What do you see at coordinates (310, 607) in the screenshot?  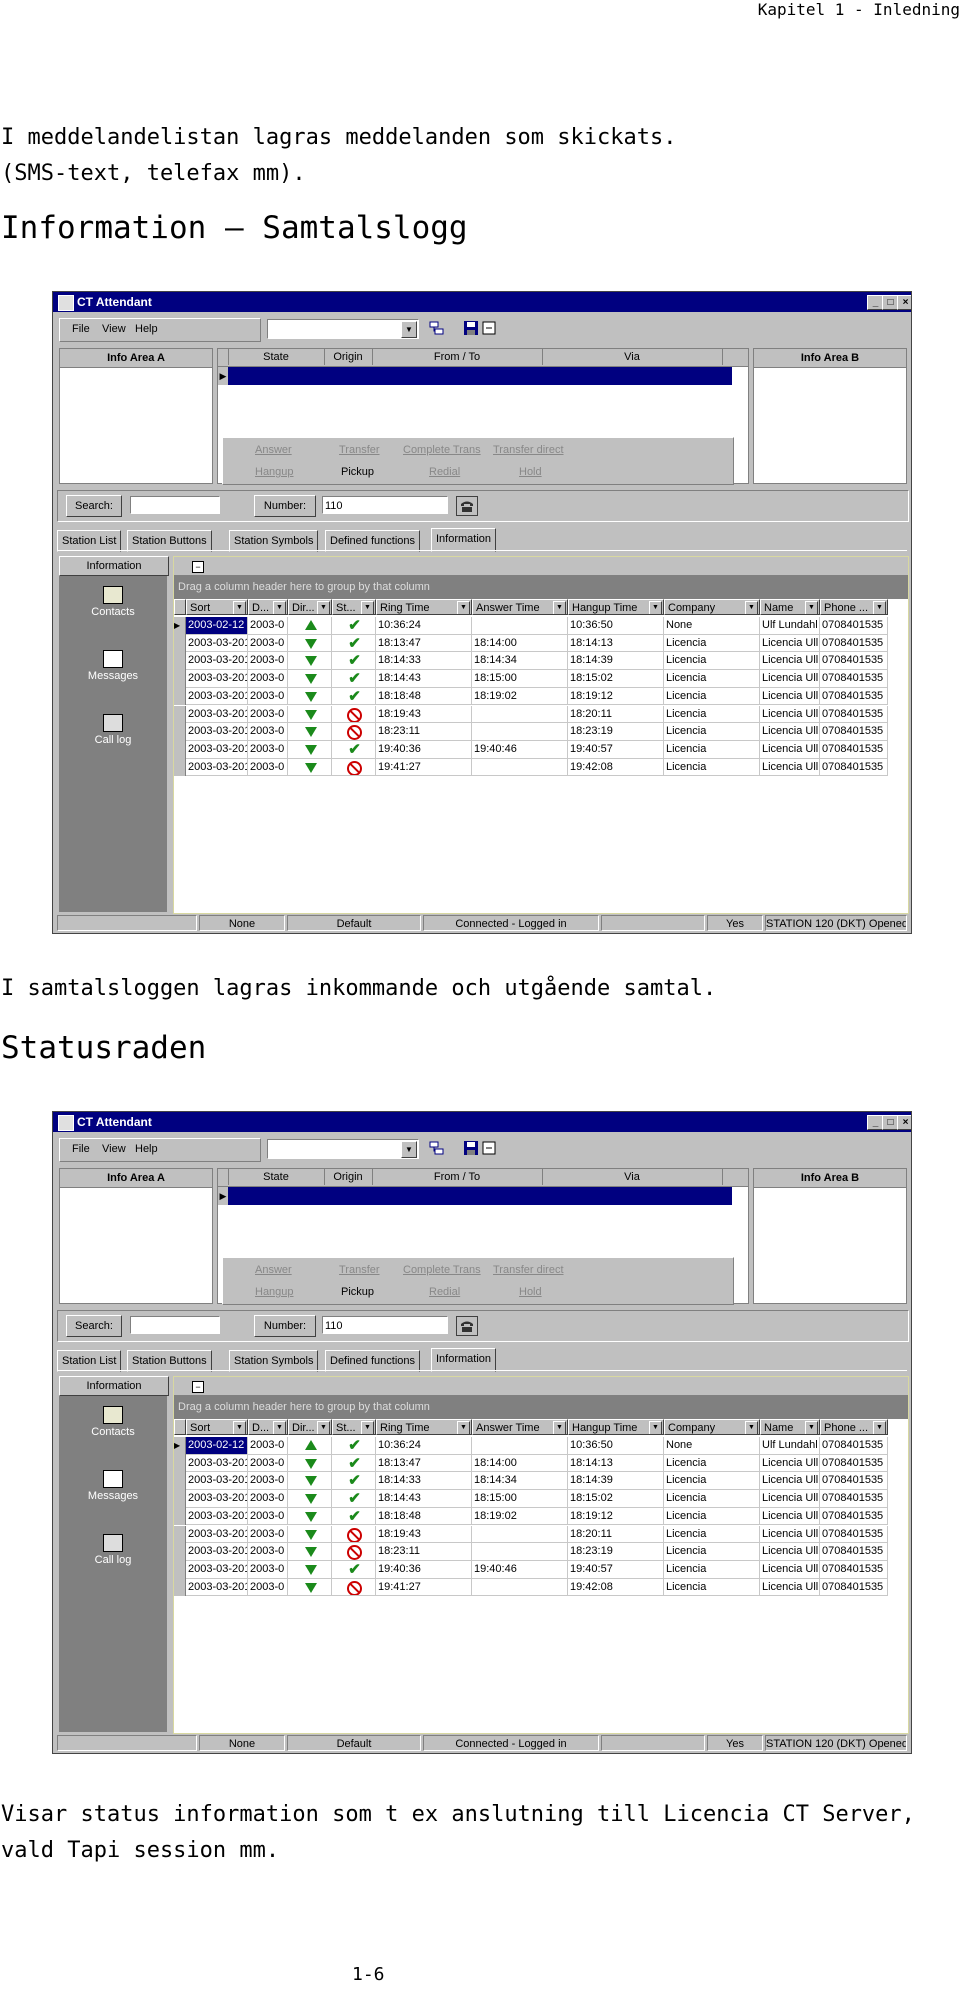 I see `col-direction: Dir... ▼` at bounding box center [310, 607].